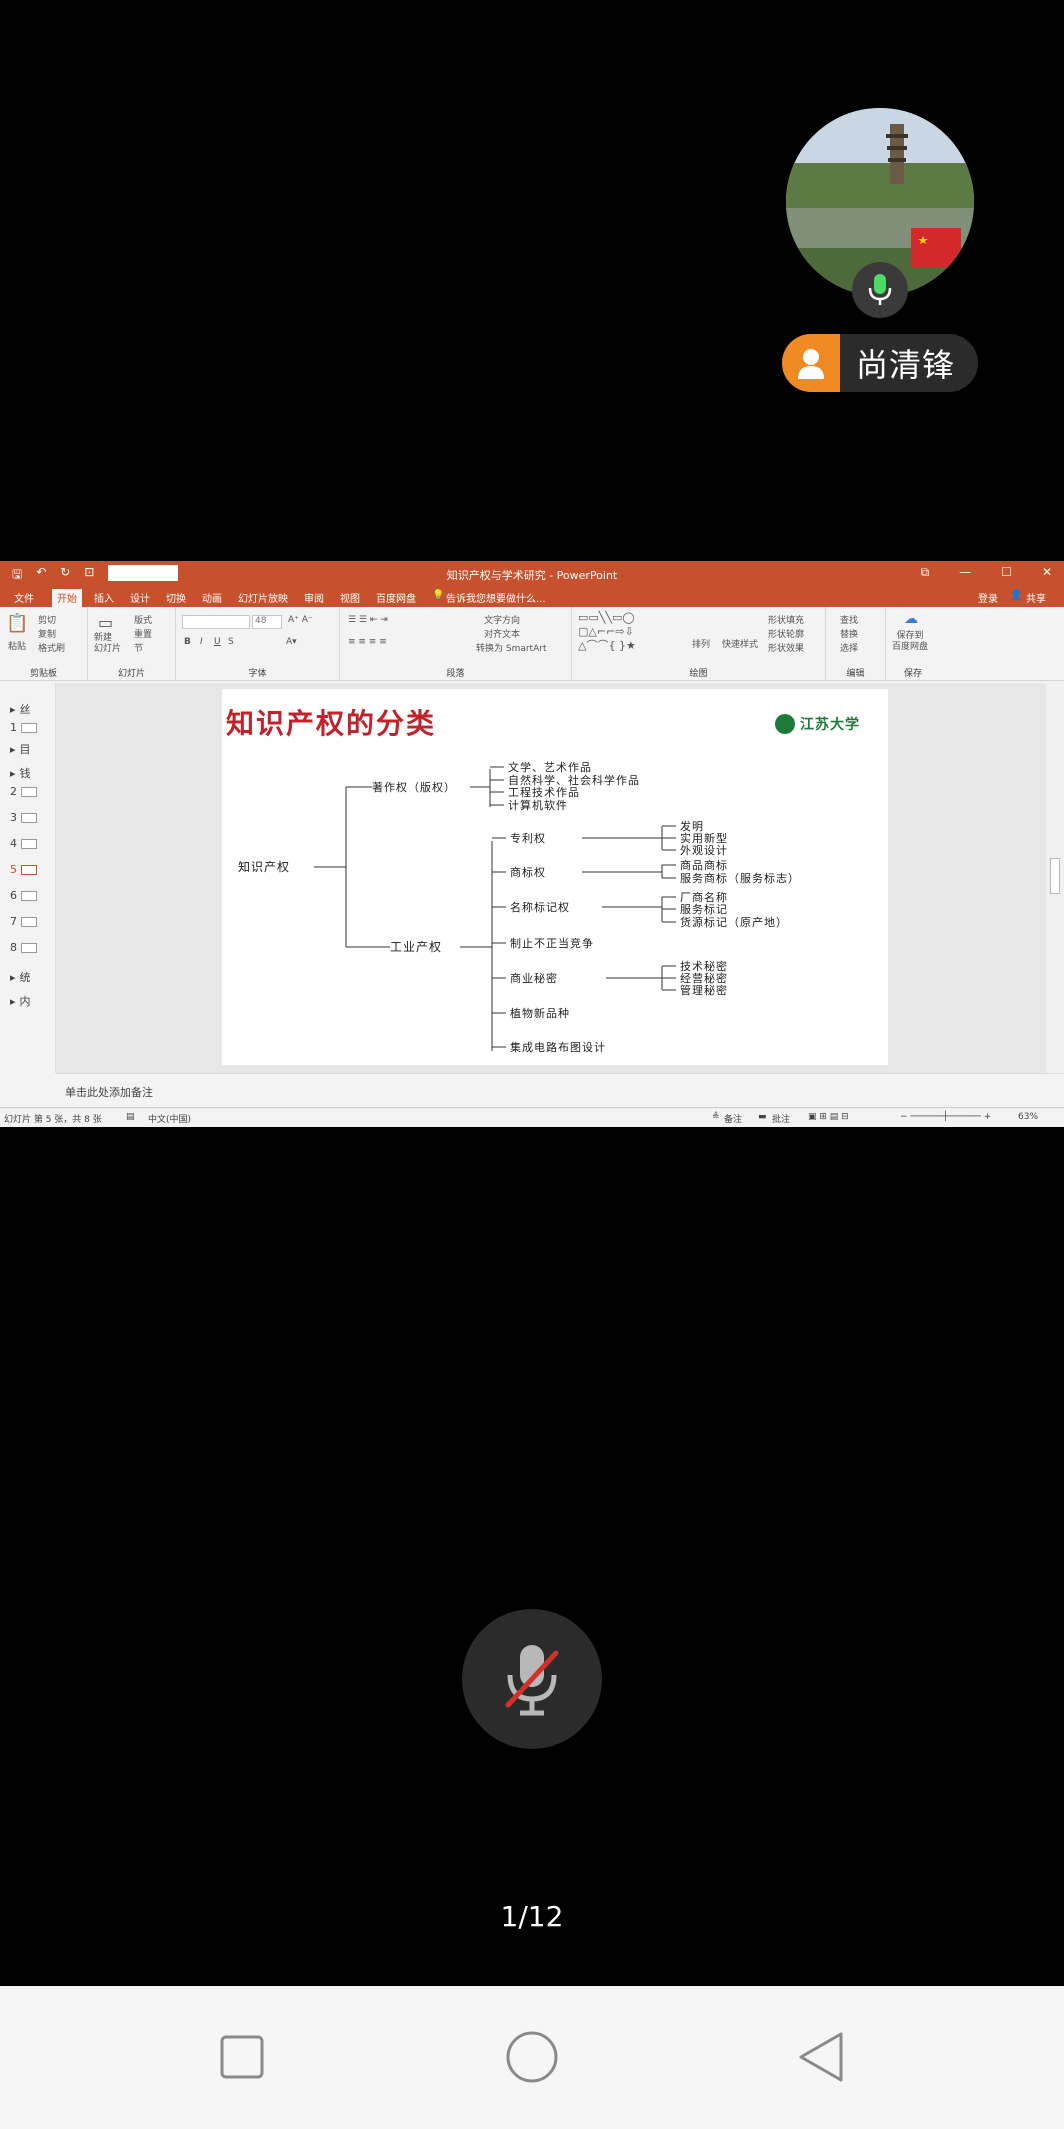 The height and width of the screenshot is (2129, 1064). I want to click on thumbnail-number: 5, so click(13, 869).